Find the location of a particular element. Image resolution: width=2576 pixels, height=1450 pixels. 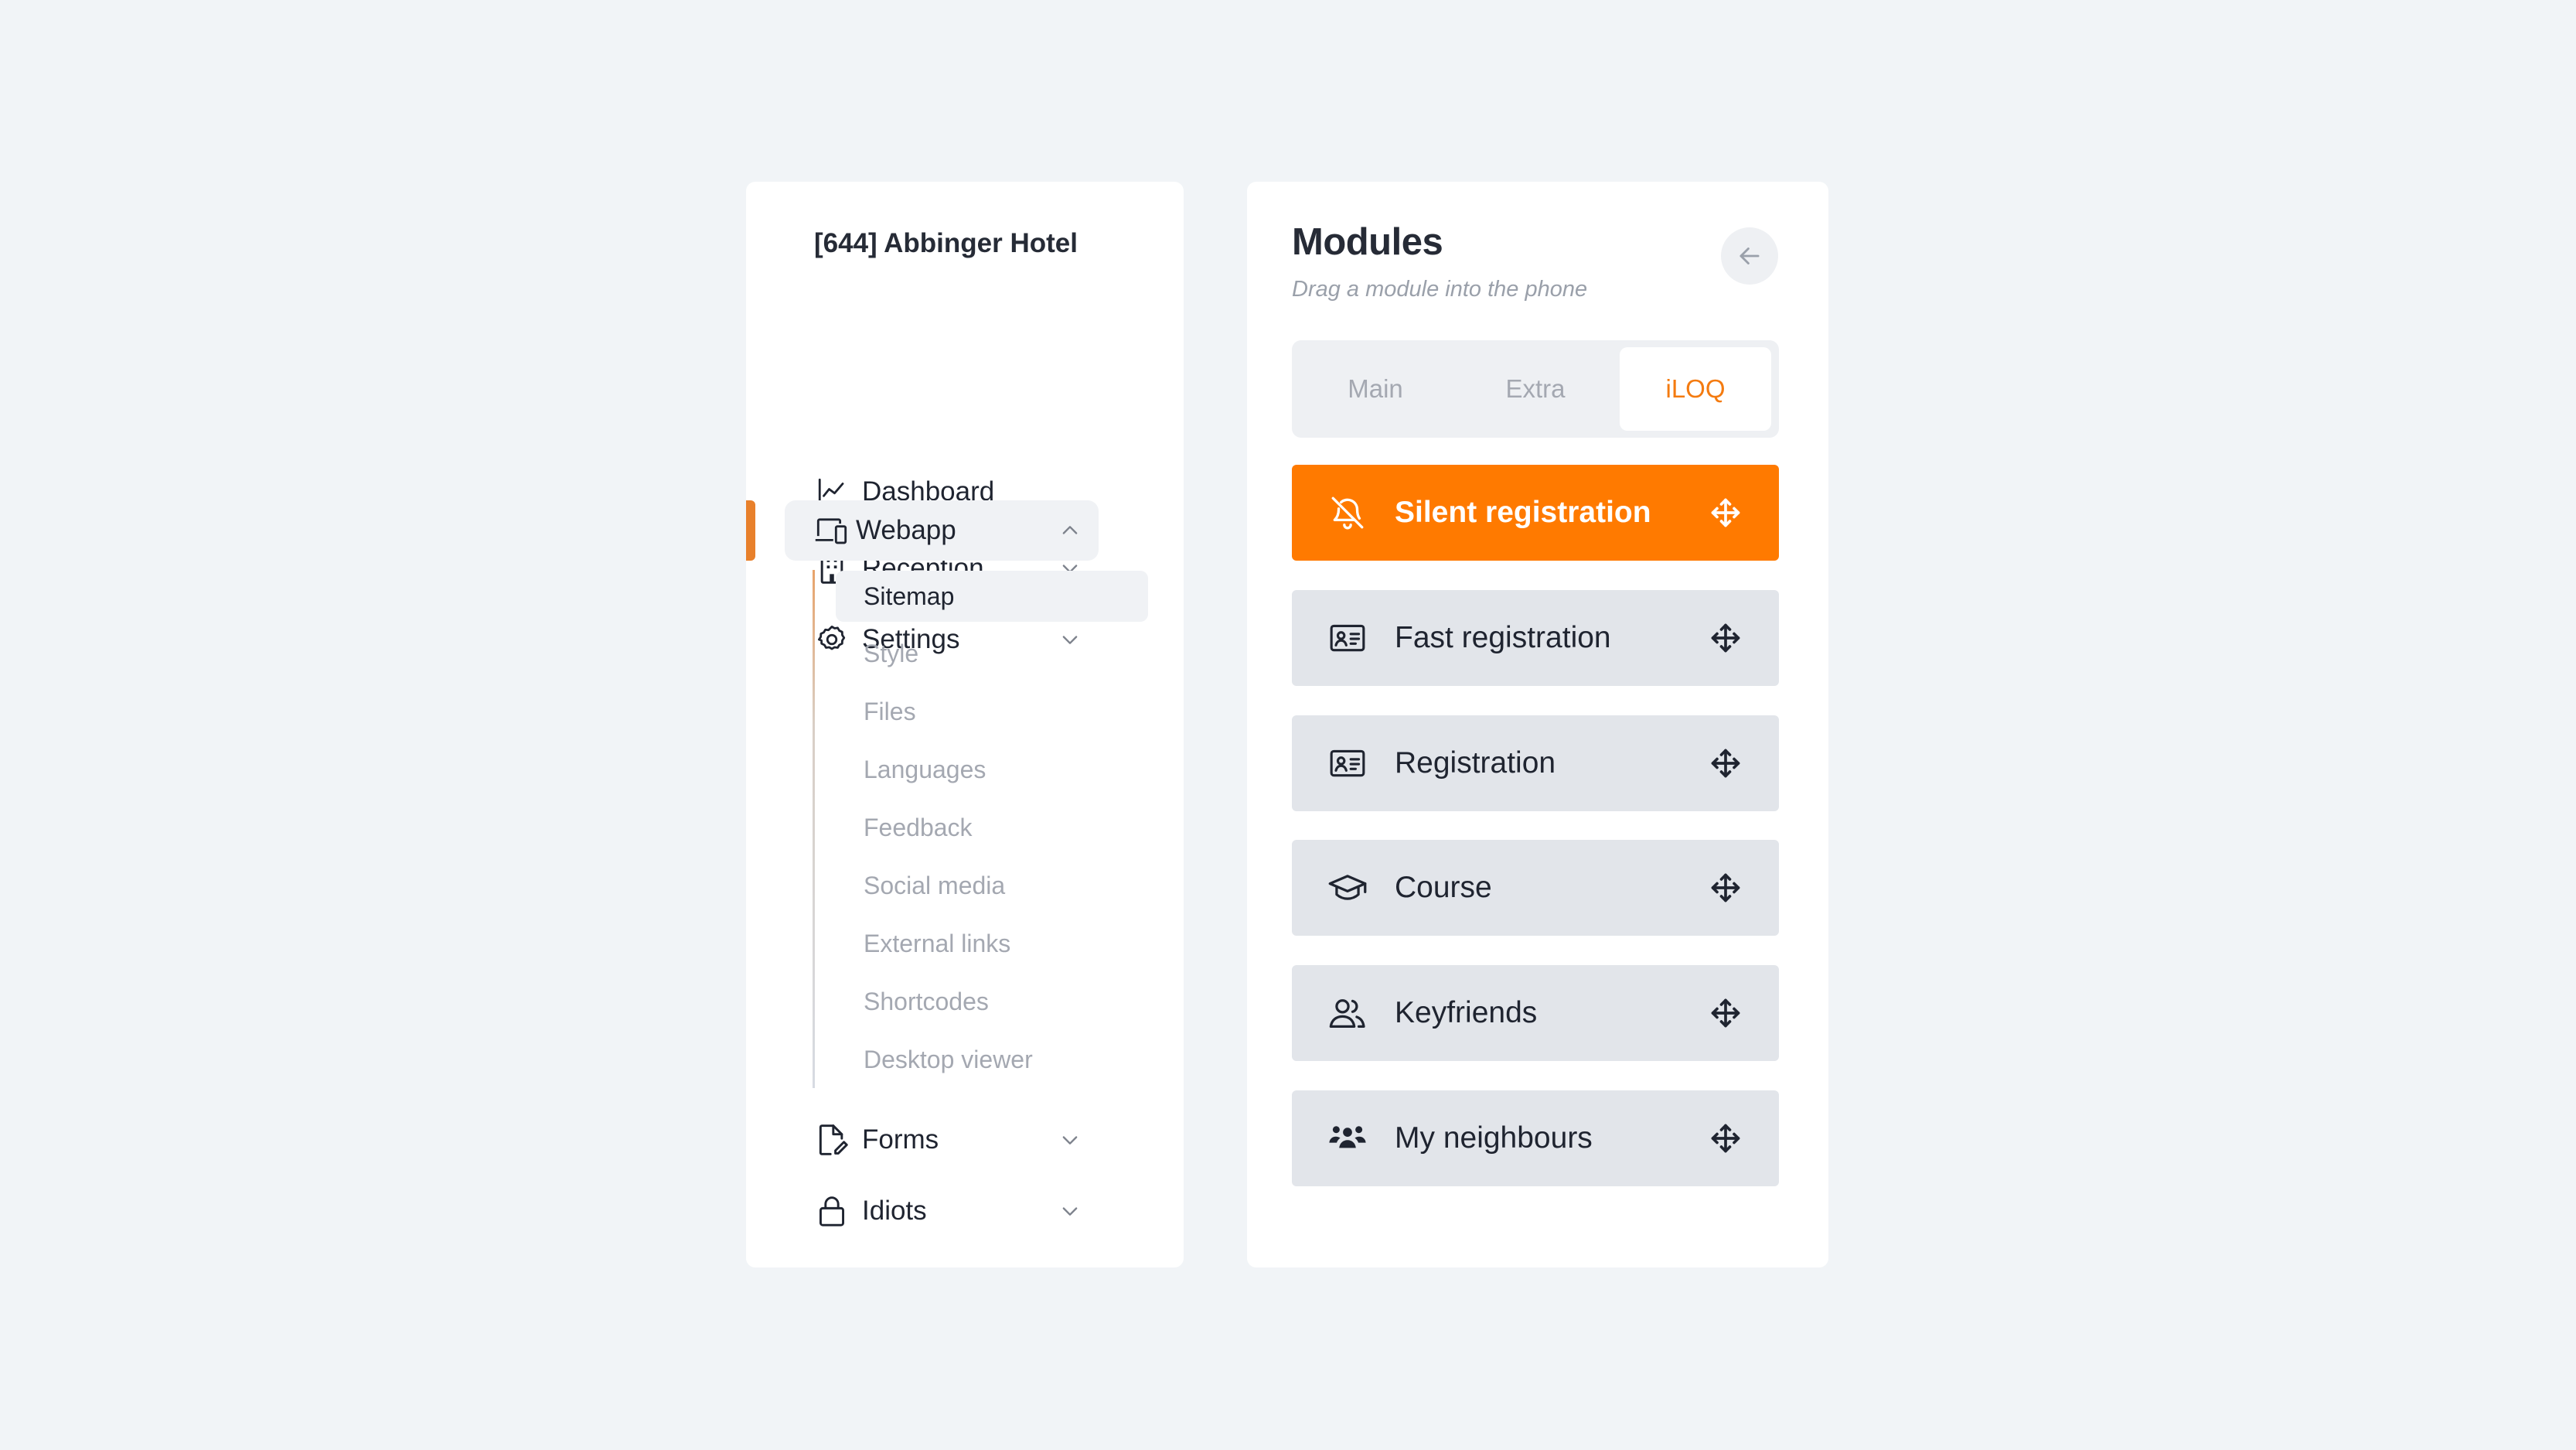

graduation-cap-icon is located at coordinates (1347, 887).